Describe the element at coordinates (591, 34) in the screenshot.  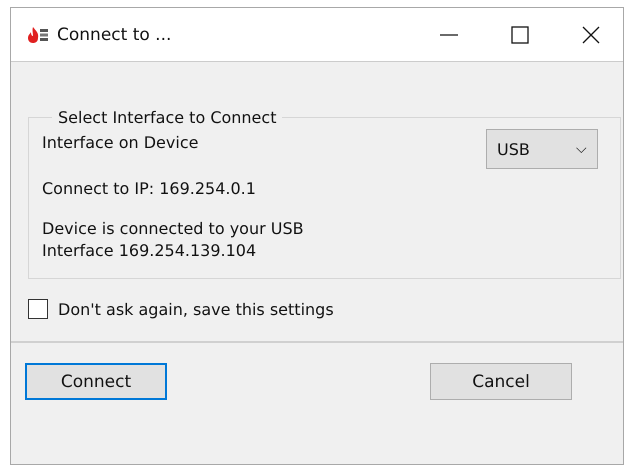
I see `close-icon` at that location.